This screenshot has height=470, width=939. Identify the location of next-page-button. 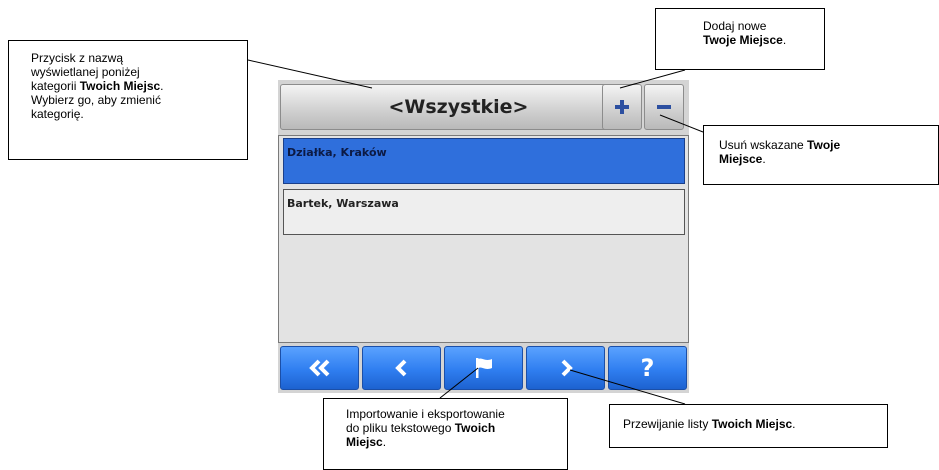
(565, 368).